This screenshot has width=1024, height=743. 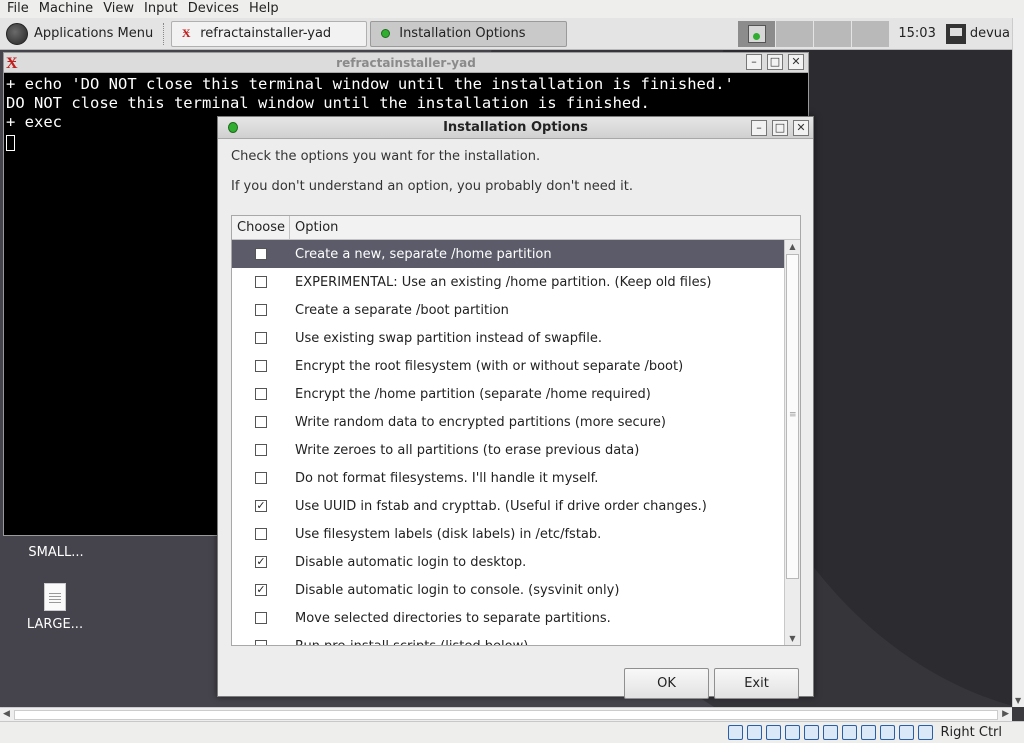 I want to click on exit-button: Exit, so click(x=756, y=683).